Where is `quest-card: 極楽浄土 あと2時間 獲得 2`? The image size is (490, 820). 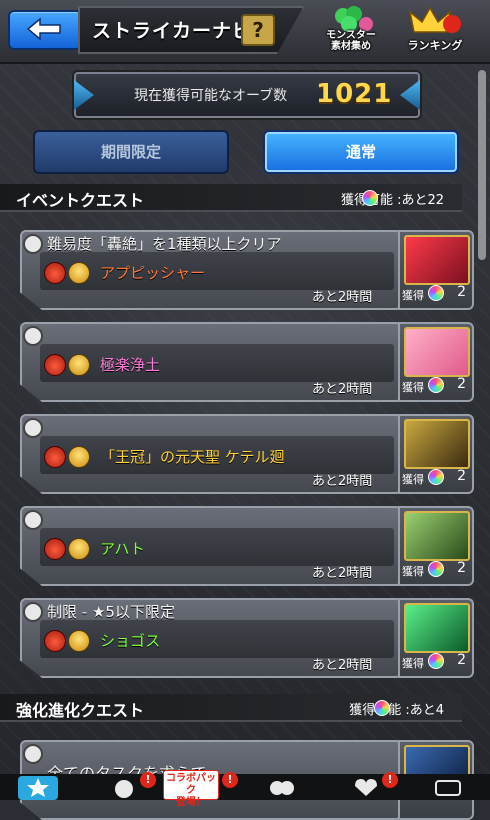 quest-card: 極楽浄土 あと2時間 獲得 2 is located at coordinates (247, 362).